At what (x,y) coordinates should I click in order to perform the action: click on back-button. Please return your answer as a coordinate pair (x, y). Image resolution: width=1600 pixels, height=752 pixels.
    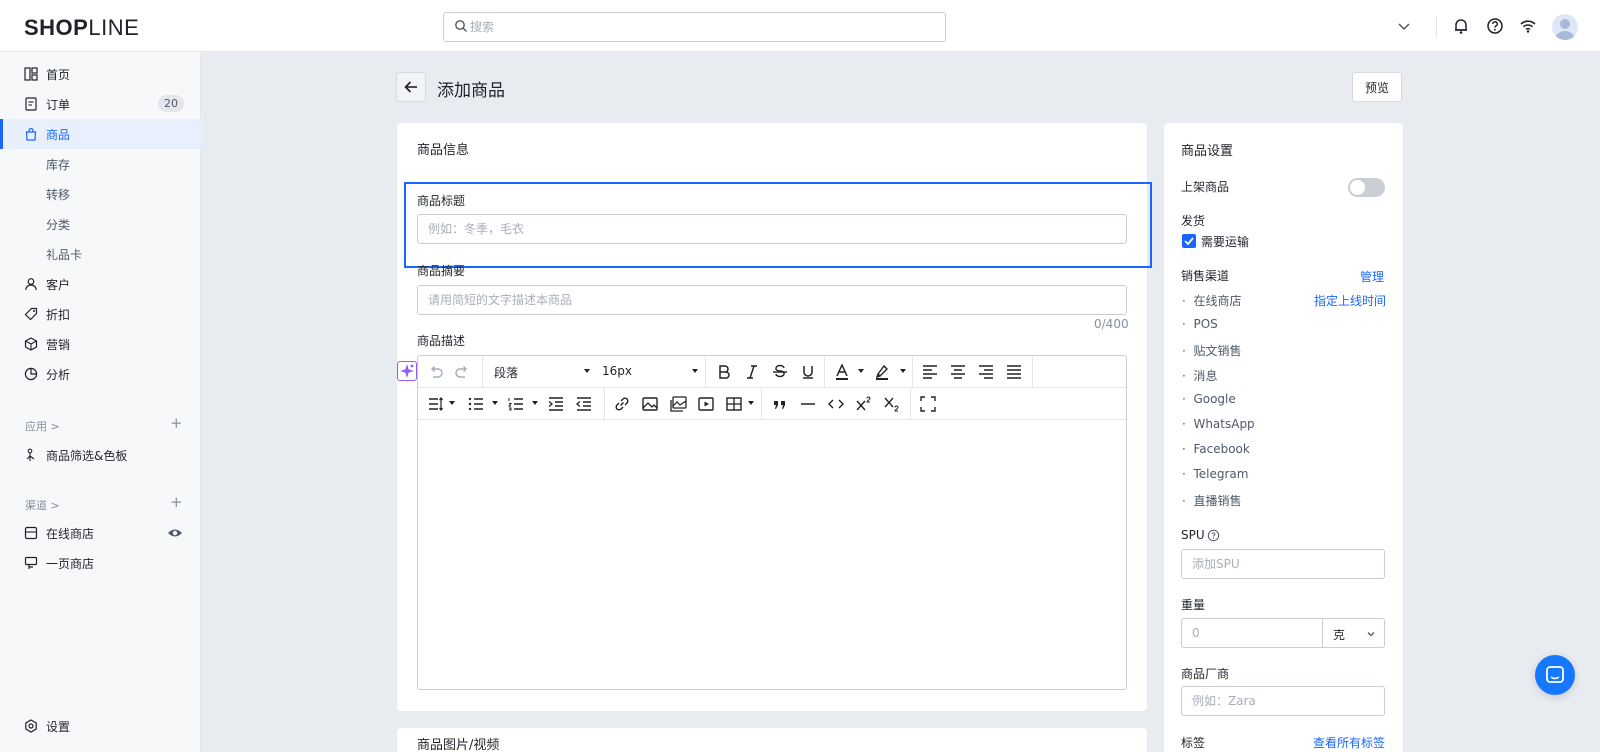
    Looking at the image, I should click on (411, 87).